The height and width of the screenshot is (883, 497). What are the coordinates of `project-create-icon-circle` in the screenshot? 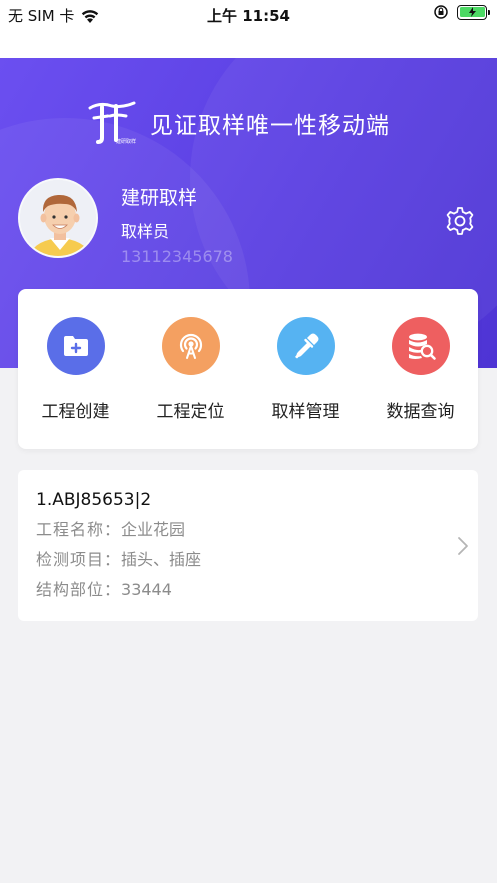 It's located at (75, 346).